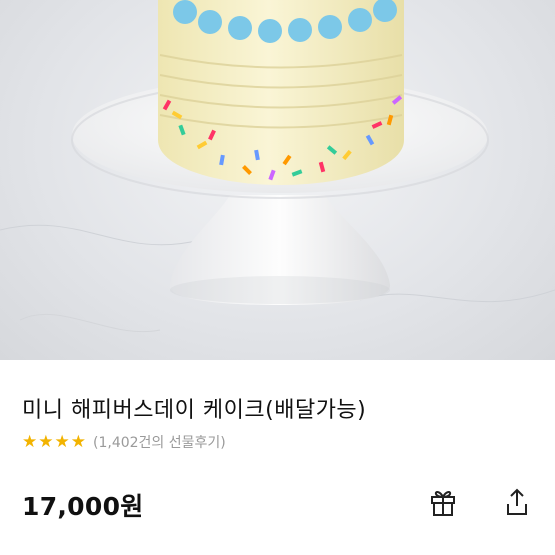 Image resolution: width=555 pixels, height=555 pixels. I want to click on gift-icon, so click(443, 503).